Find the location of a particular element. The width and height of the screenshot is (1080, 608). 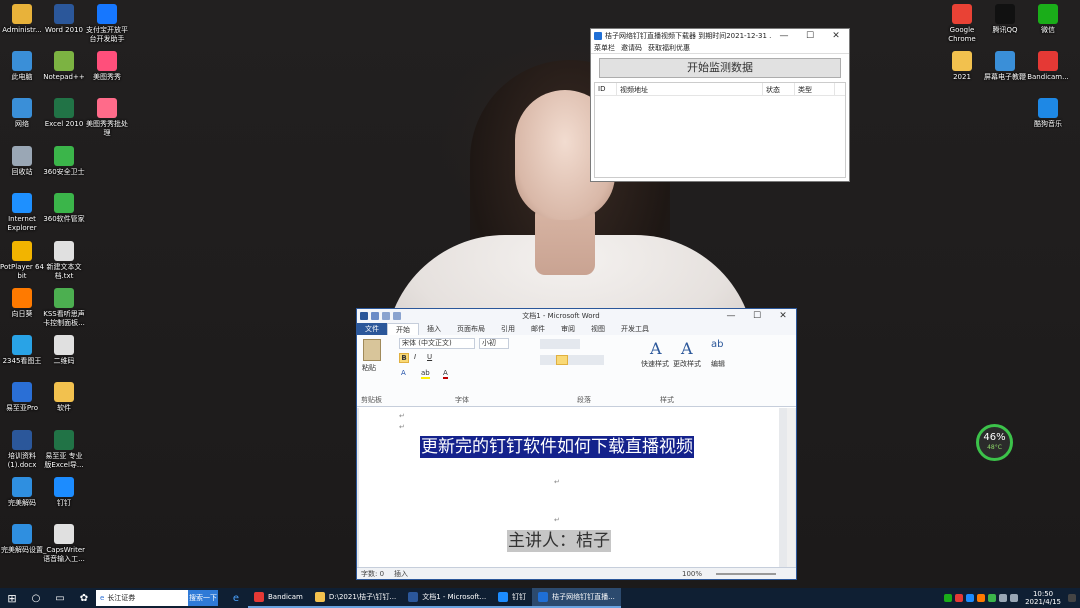

save-icon is located at coordinates (375, 316).